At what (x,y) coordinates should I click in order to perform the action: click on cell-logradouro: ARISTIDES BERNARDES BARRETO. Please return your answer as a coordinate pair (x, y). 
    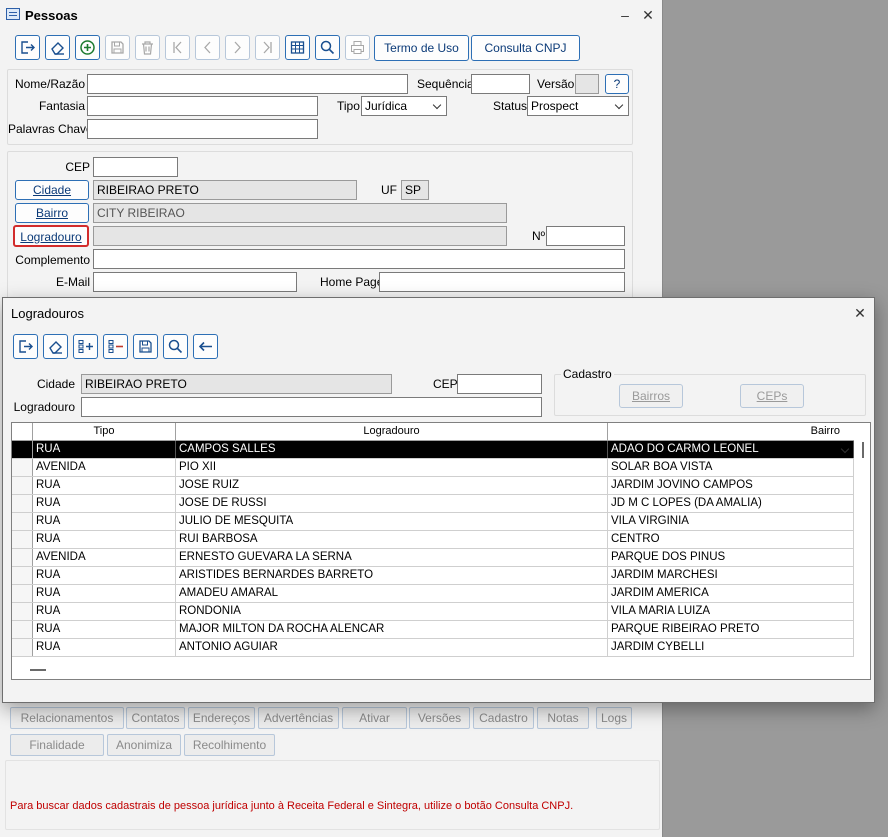
    Looking at the image, I should click on (392, 575).